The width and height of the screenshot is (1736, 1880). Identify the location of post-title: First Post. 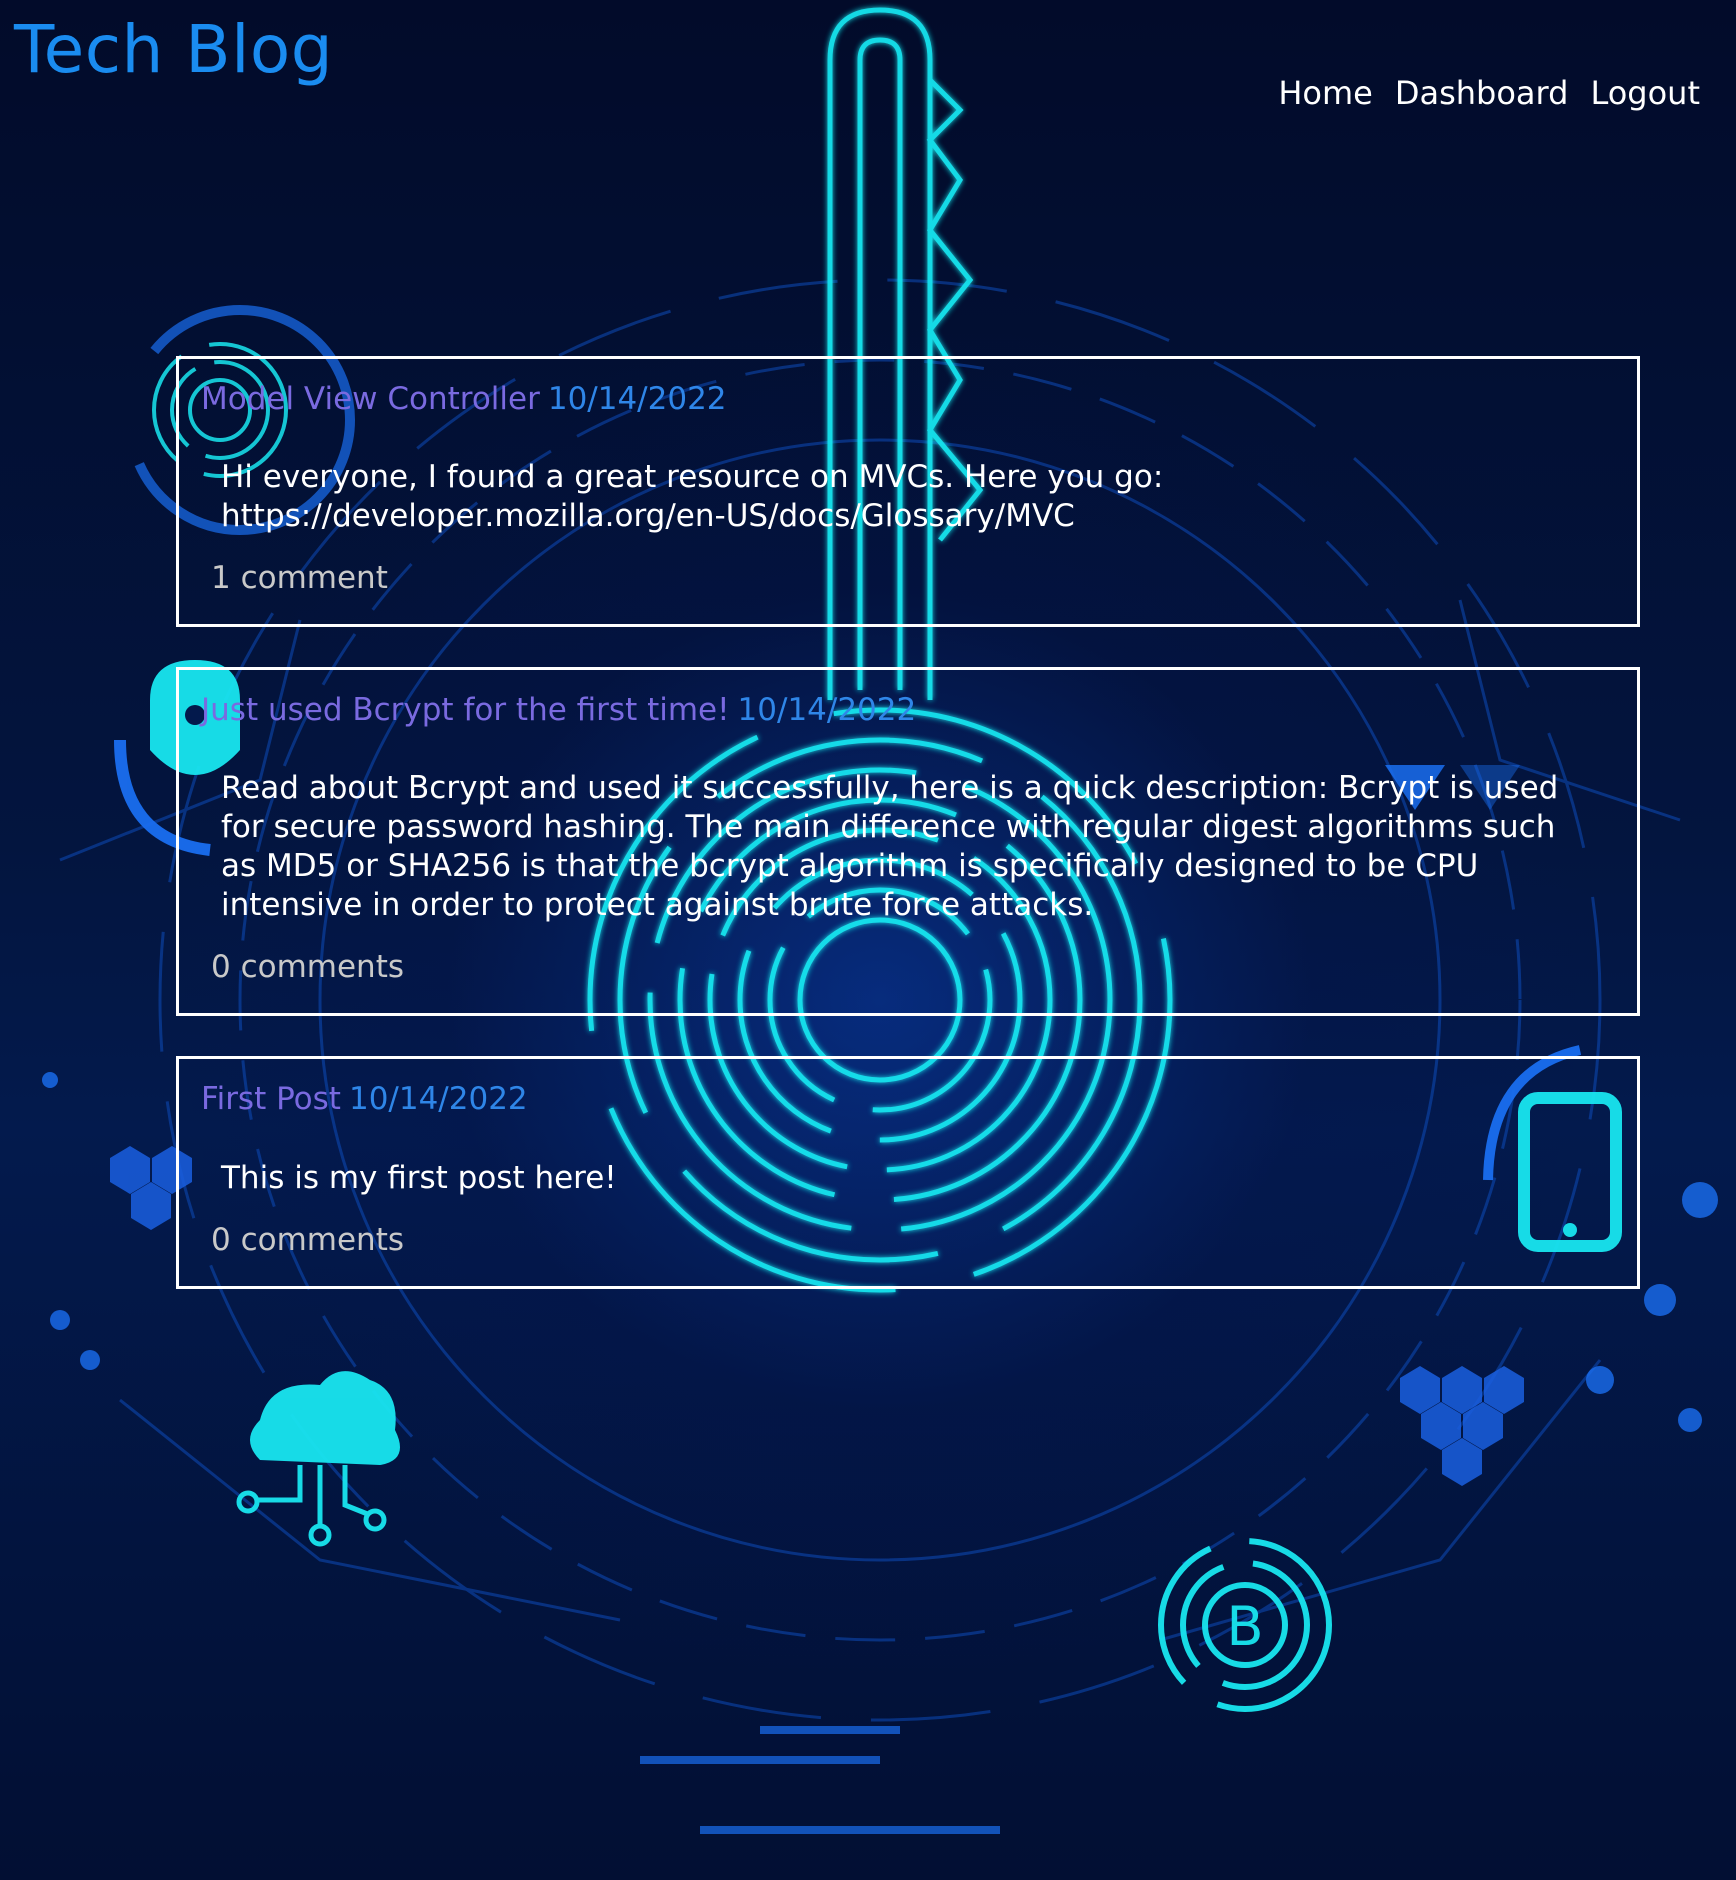
(271, 1099).